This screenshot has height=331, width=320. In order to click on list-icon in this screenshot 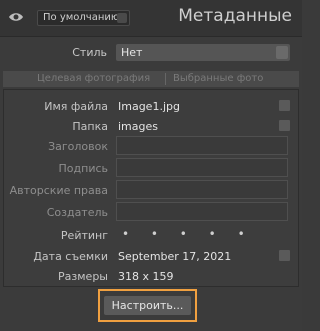, I will do `click(284, 105)`.